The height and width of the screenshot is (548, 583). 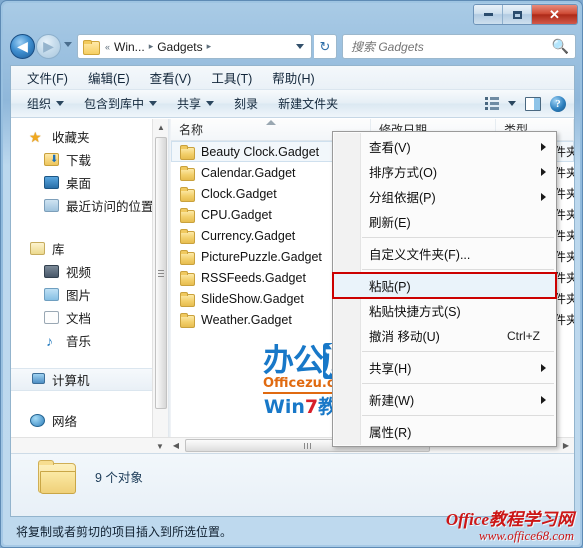 I want to click on context-menu-item-paste-shortcut: 粘贴快捷方式(S), so click(x=444, y=310).